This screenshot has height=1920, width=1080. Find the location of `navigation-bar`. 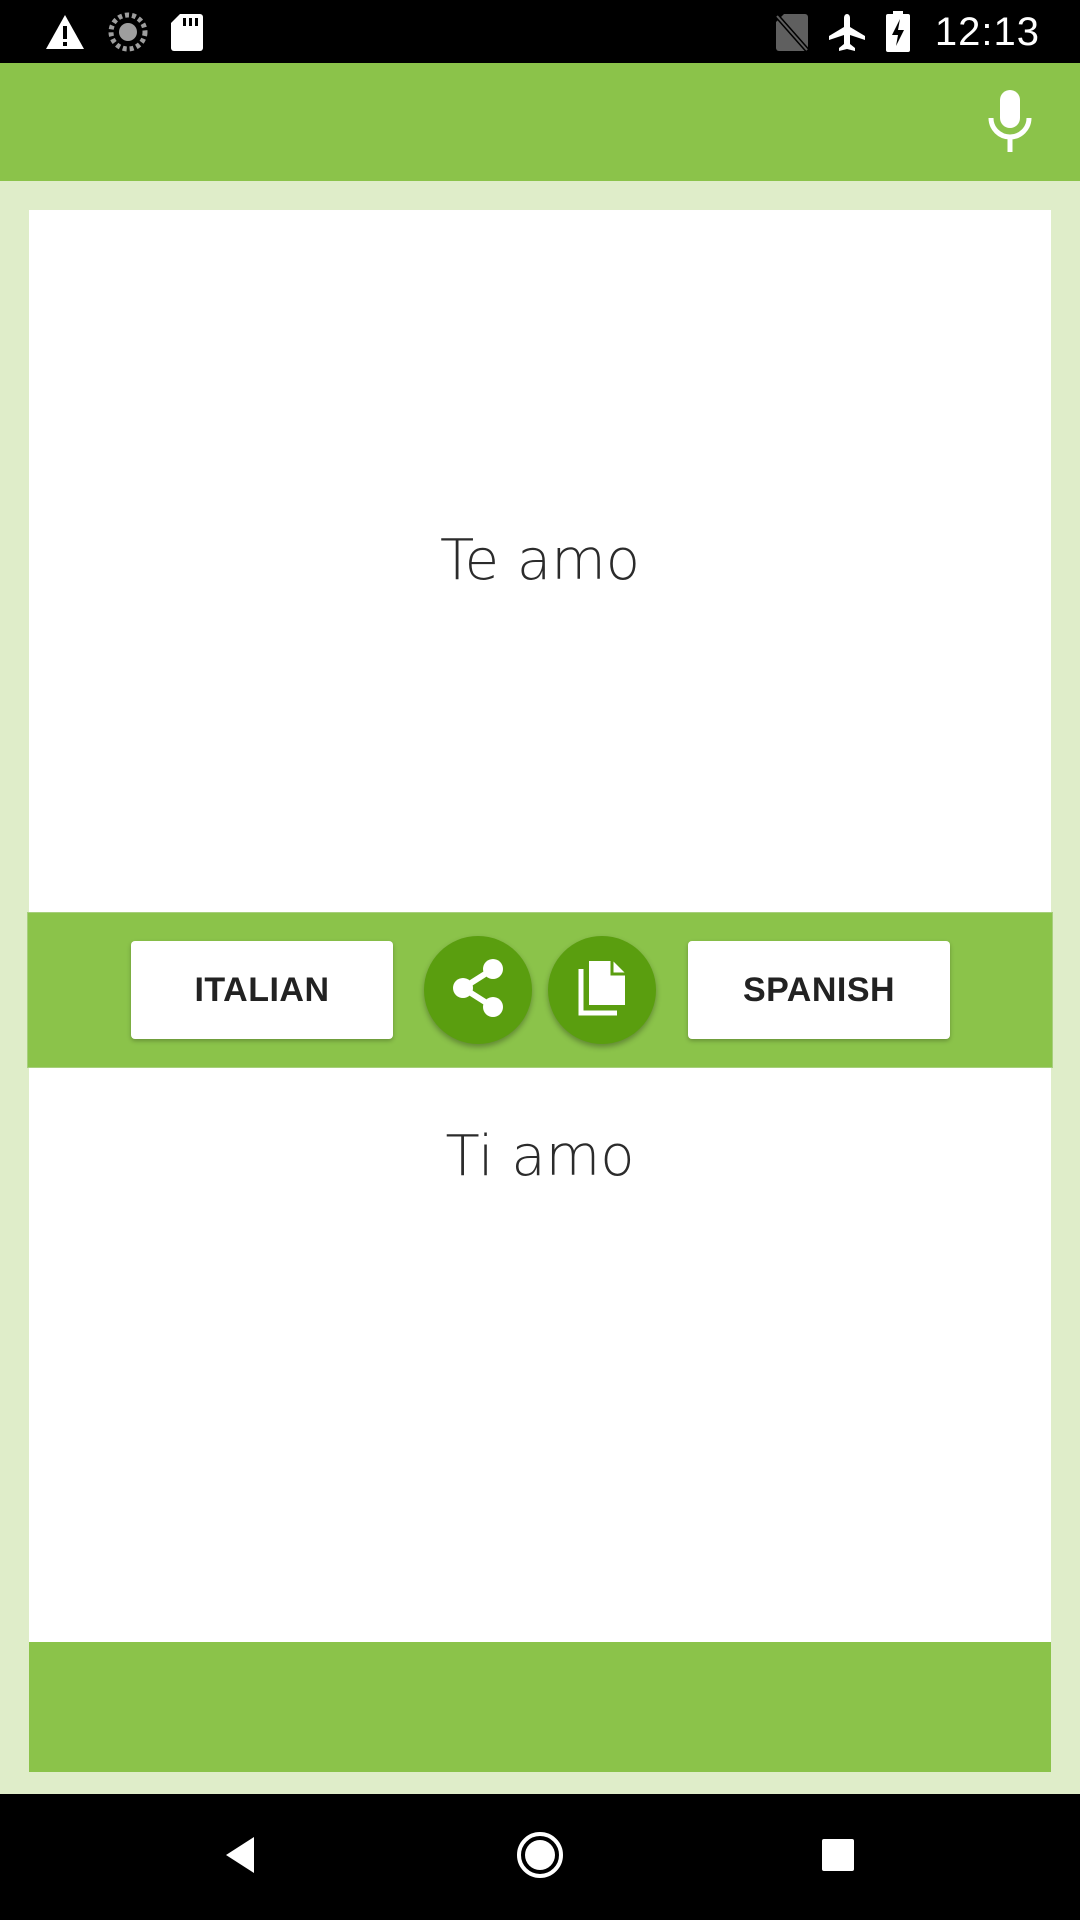

navigation-bar is located at coordinates (540, 1857).